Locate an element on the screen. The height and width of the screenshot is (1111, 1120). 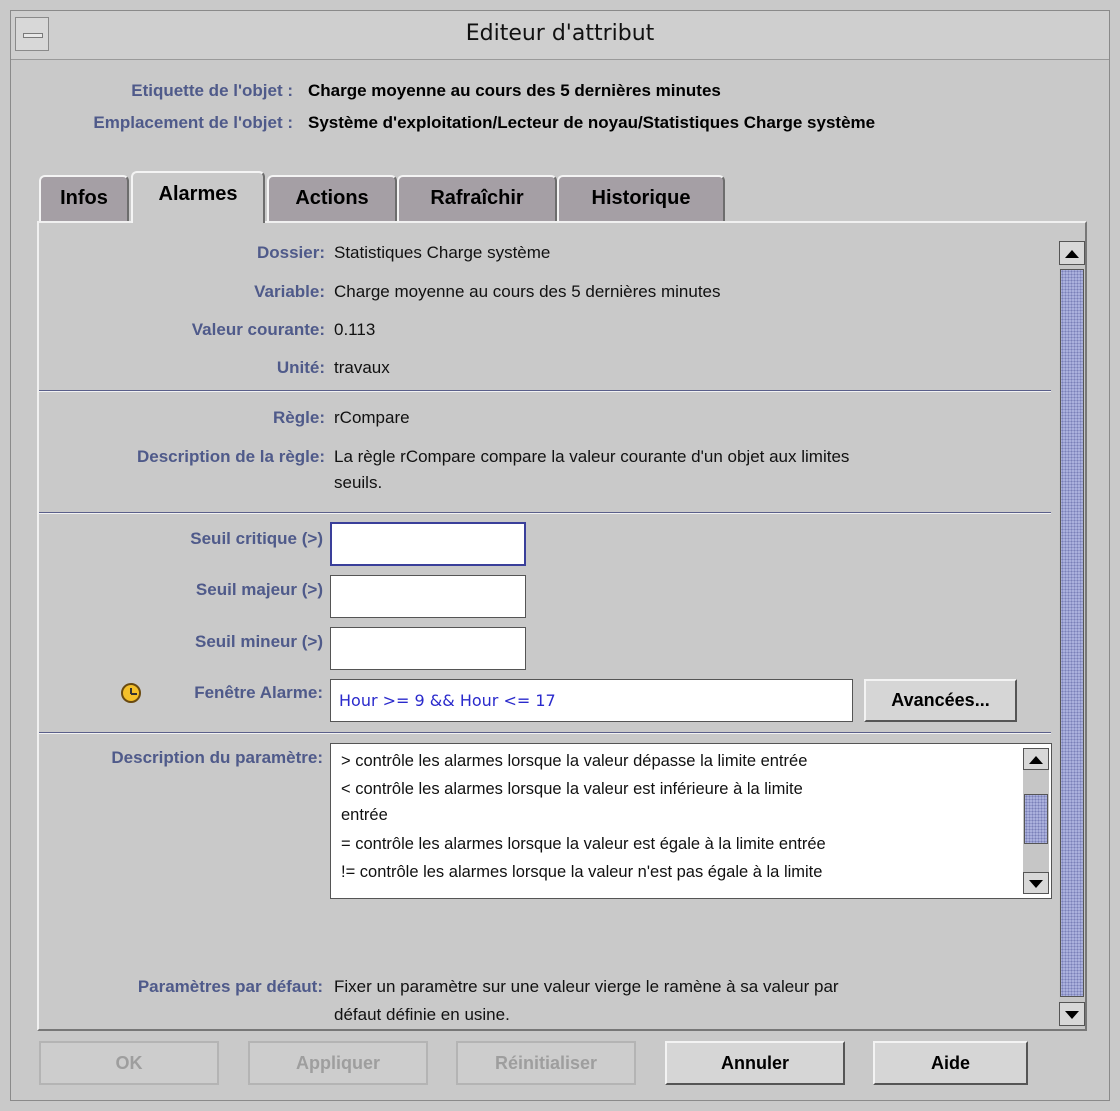
minor-threshold-input is located at coordinates (428, 648).